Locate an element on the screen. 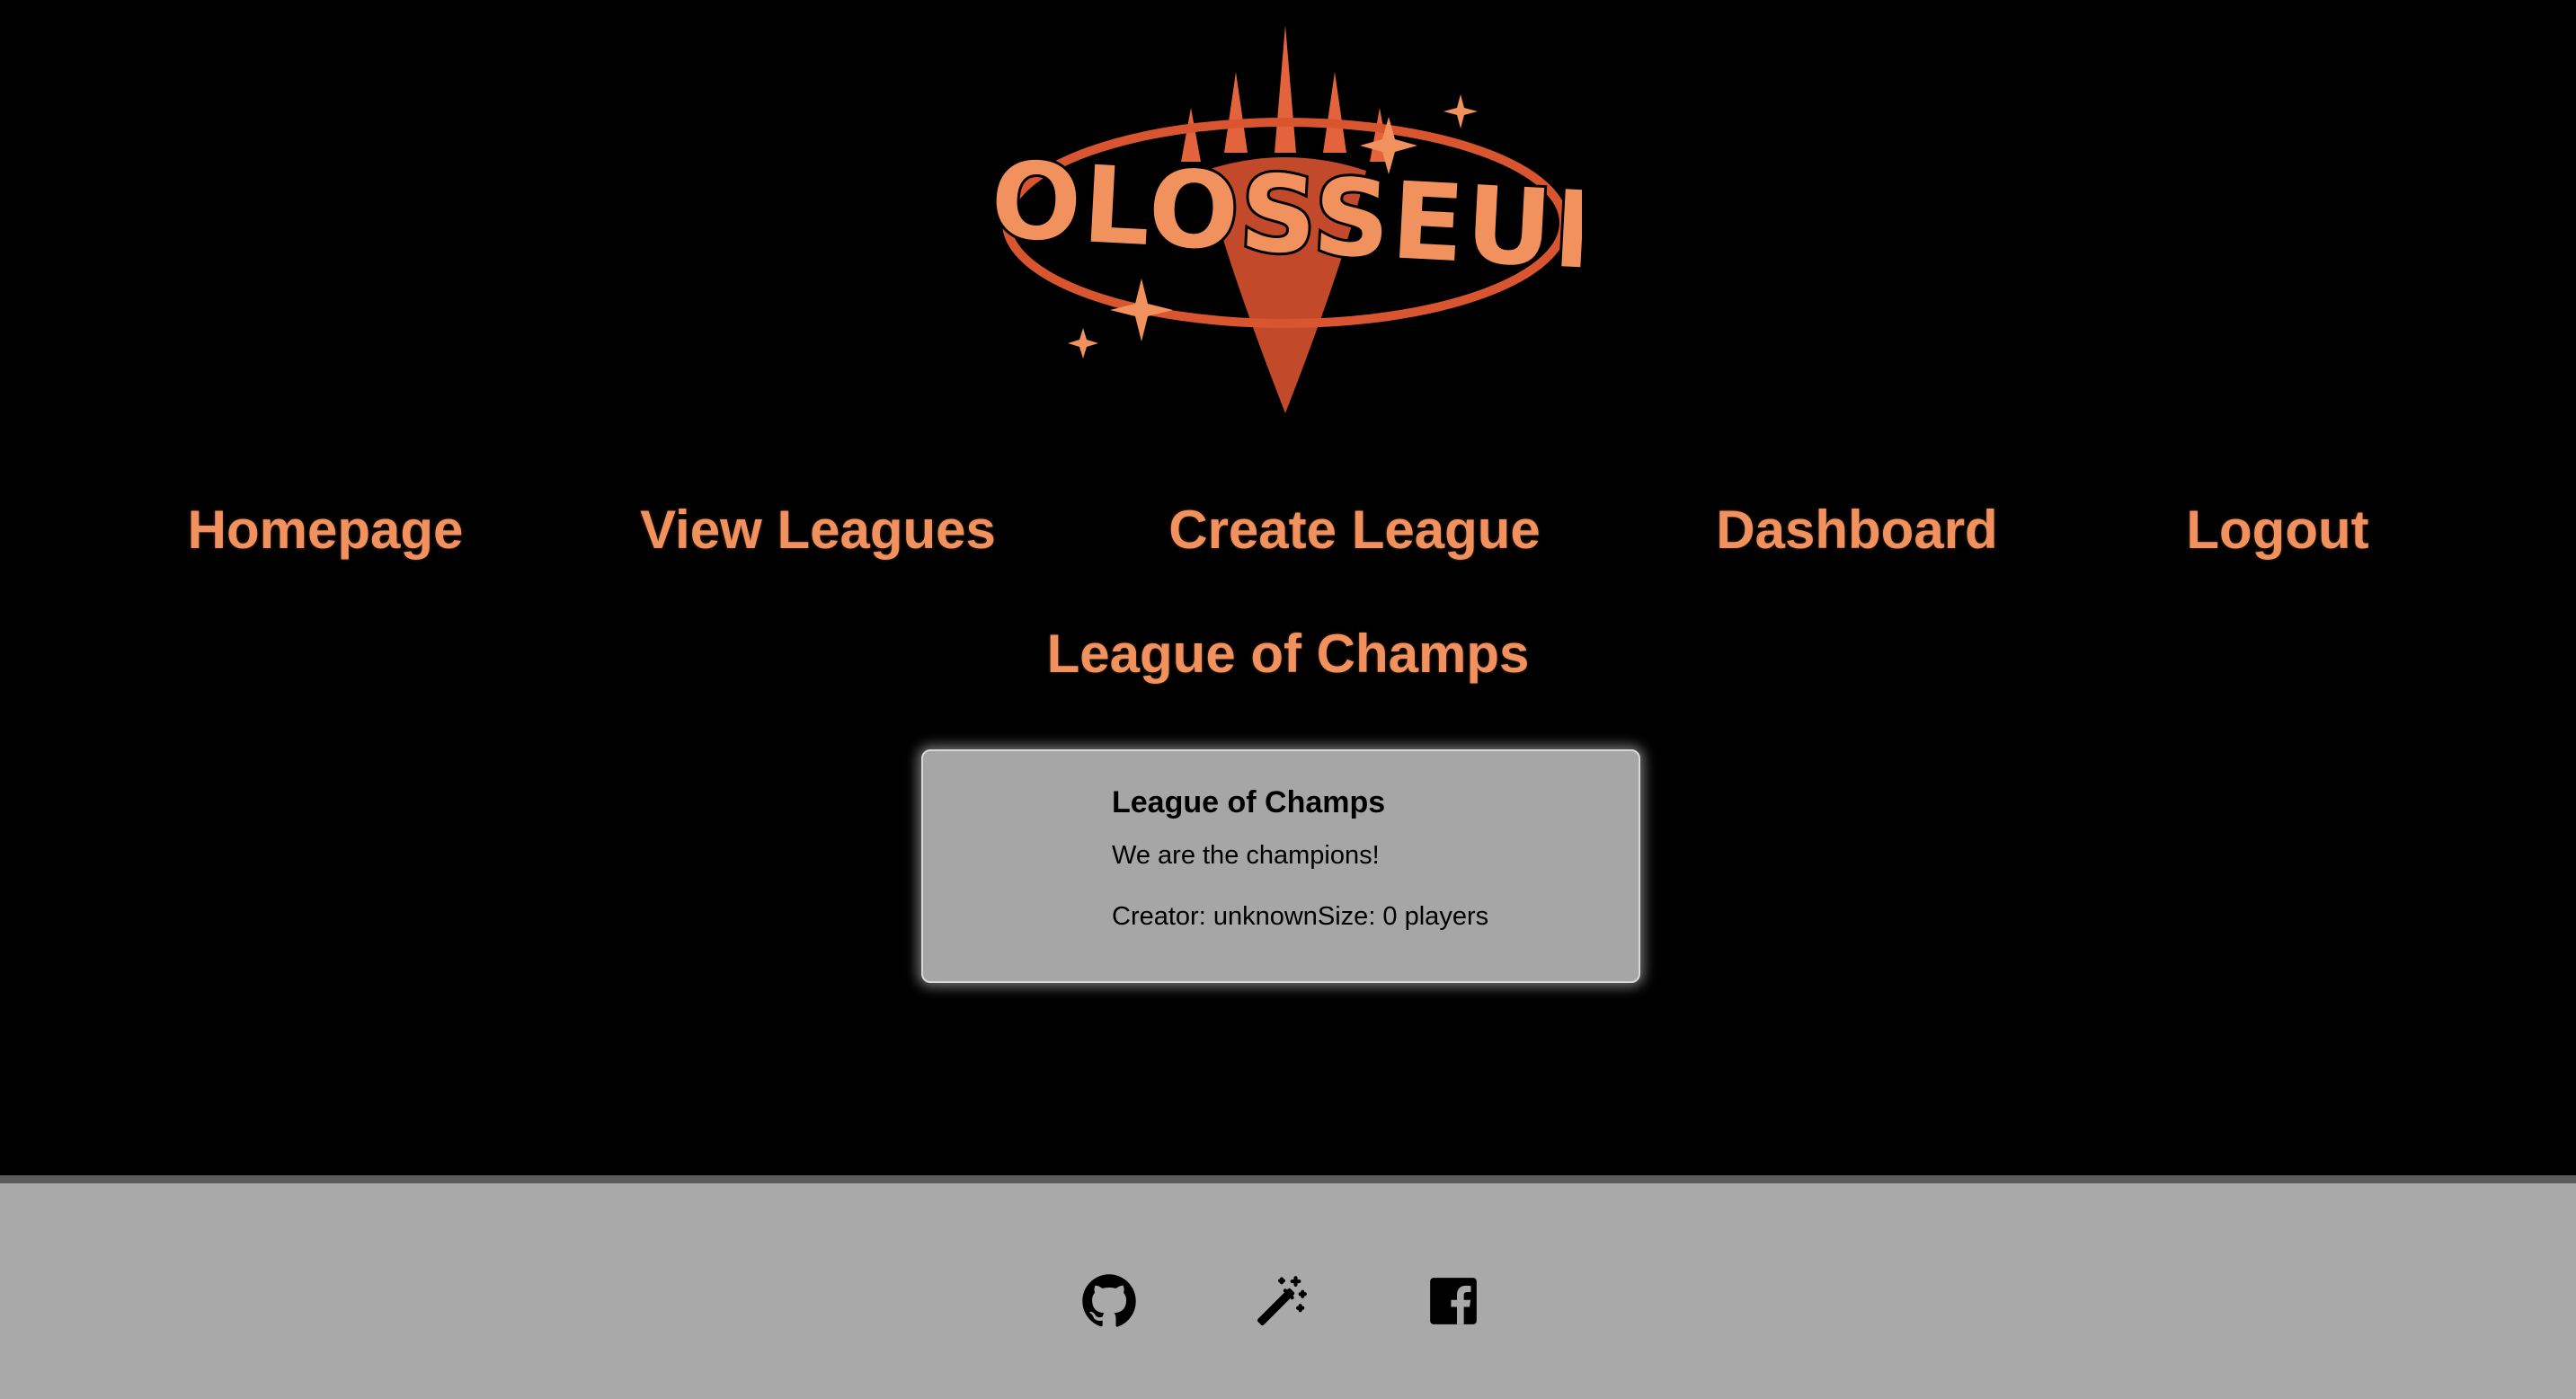  facebook-icon is located at coordinates (1453, 1301).